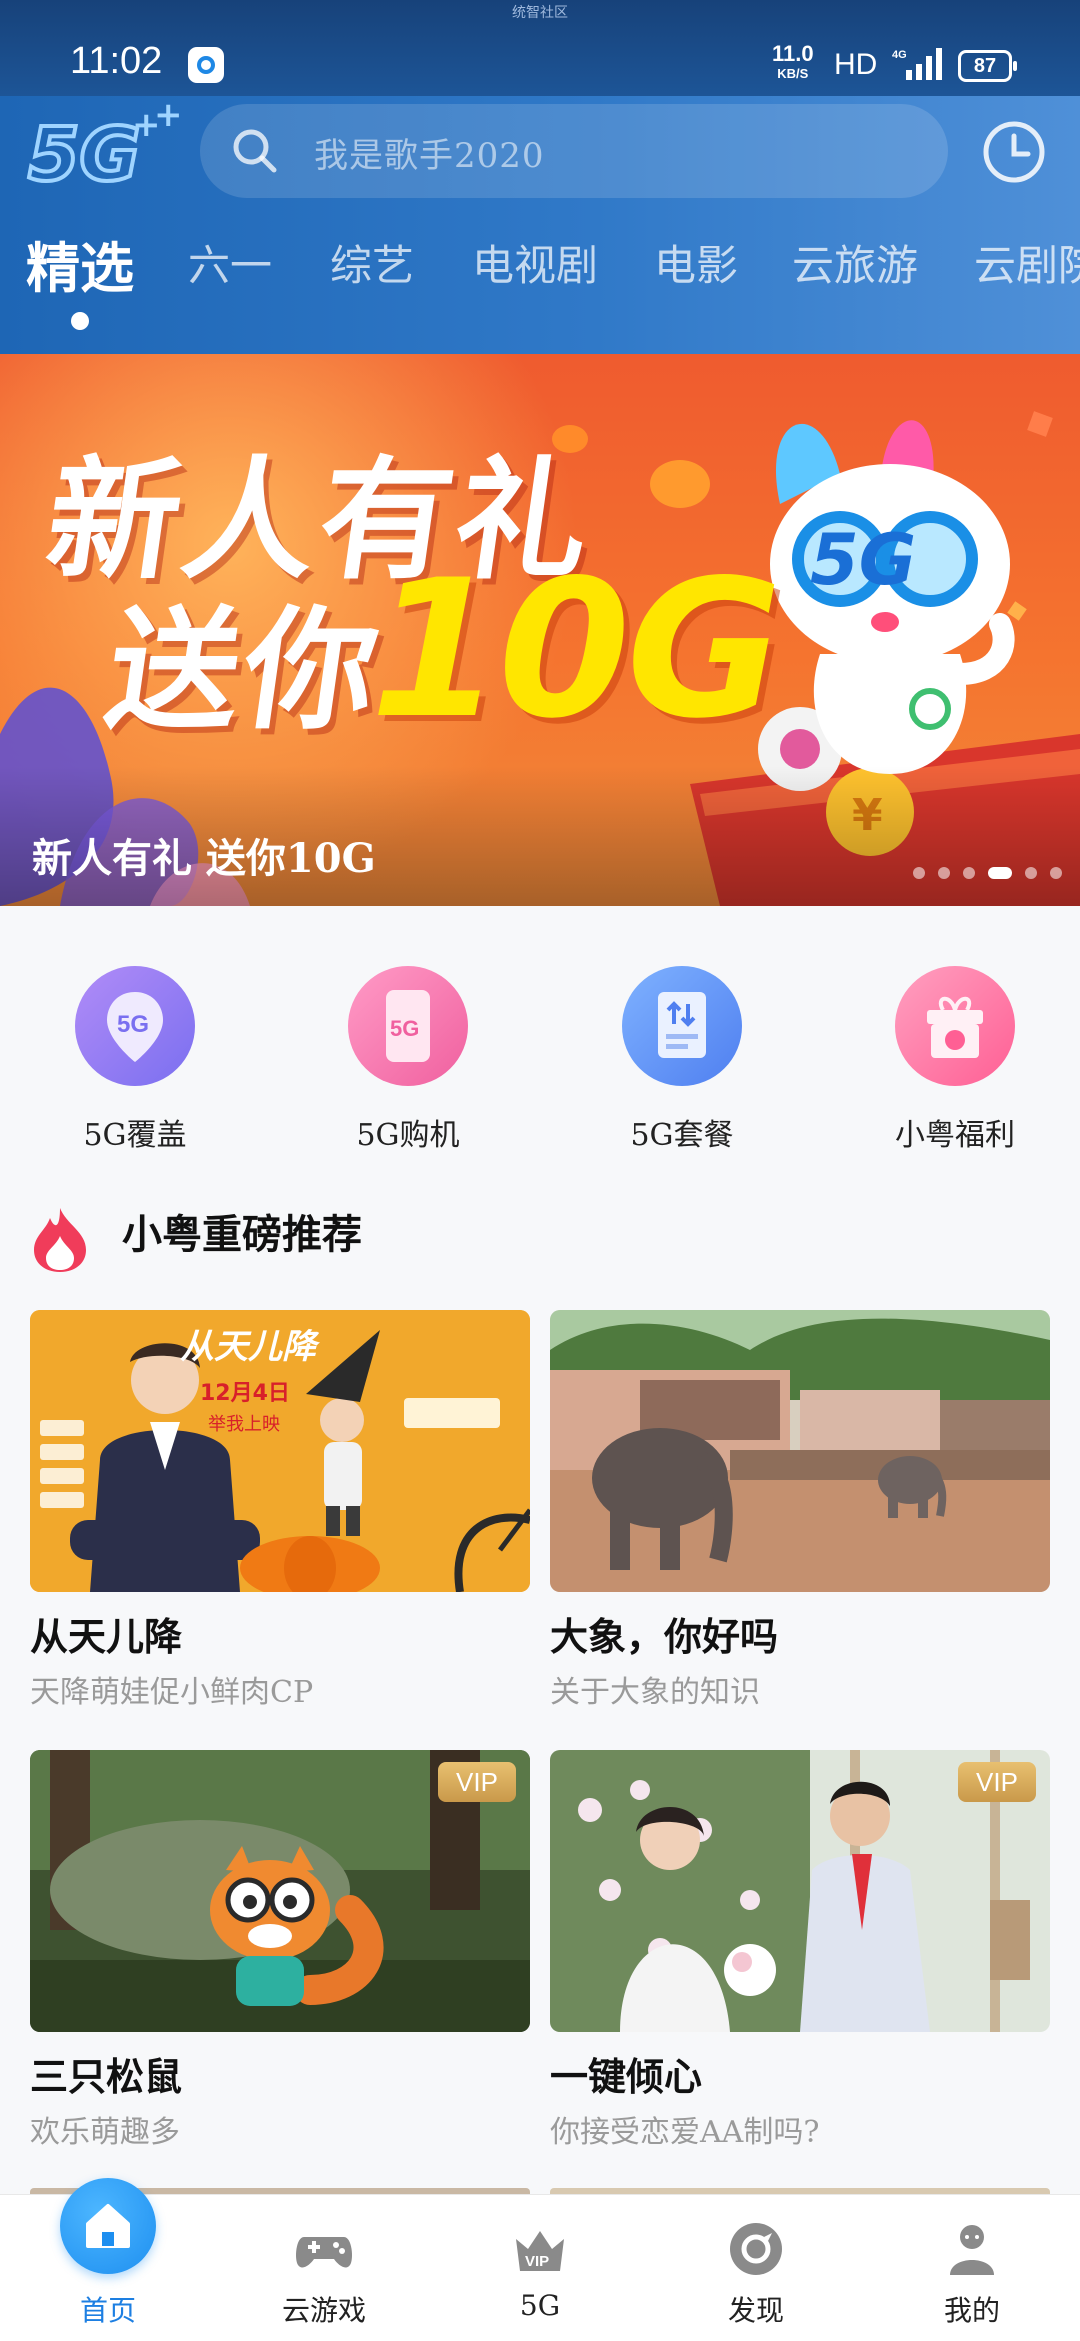  Describe the element at coordinates (206, 65) in the screenshot. I see `notification-app-icon` at that location.